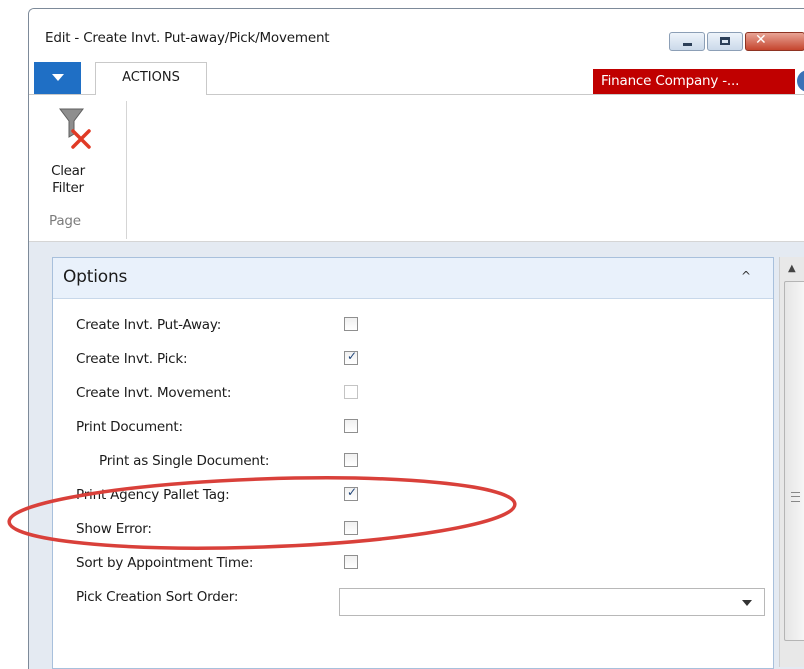  I want to click on clear-filter-button: Clear Filter, so click(67, 156).